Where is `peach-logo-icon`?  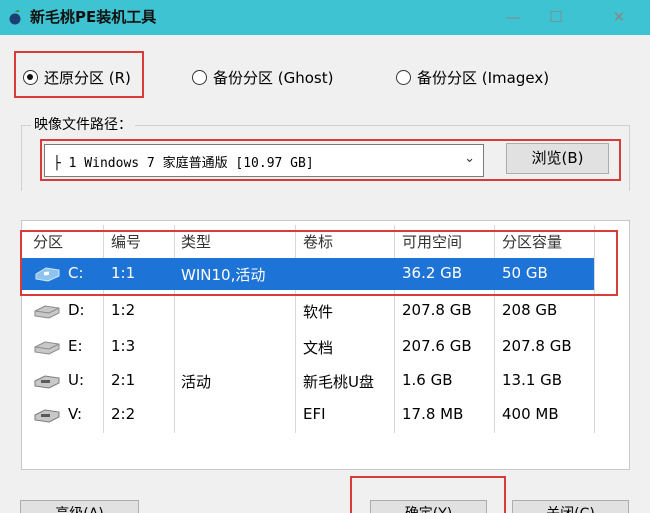
peach-logo-icon is located at coordinates (15, 17).